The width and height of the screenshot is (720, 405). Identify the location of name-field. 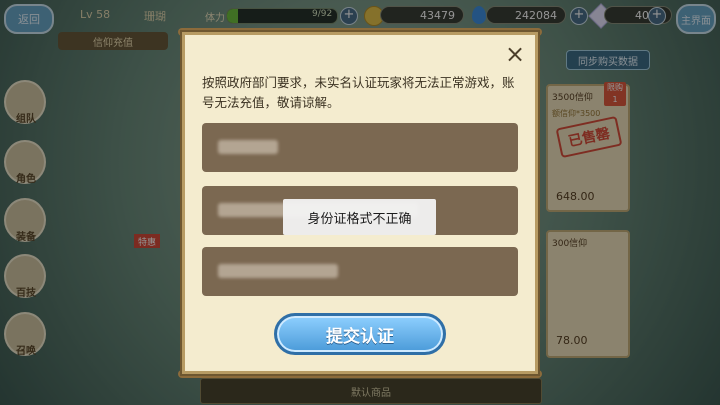
(360, 147).